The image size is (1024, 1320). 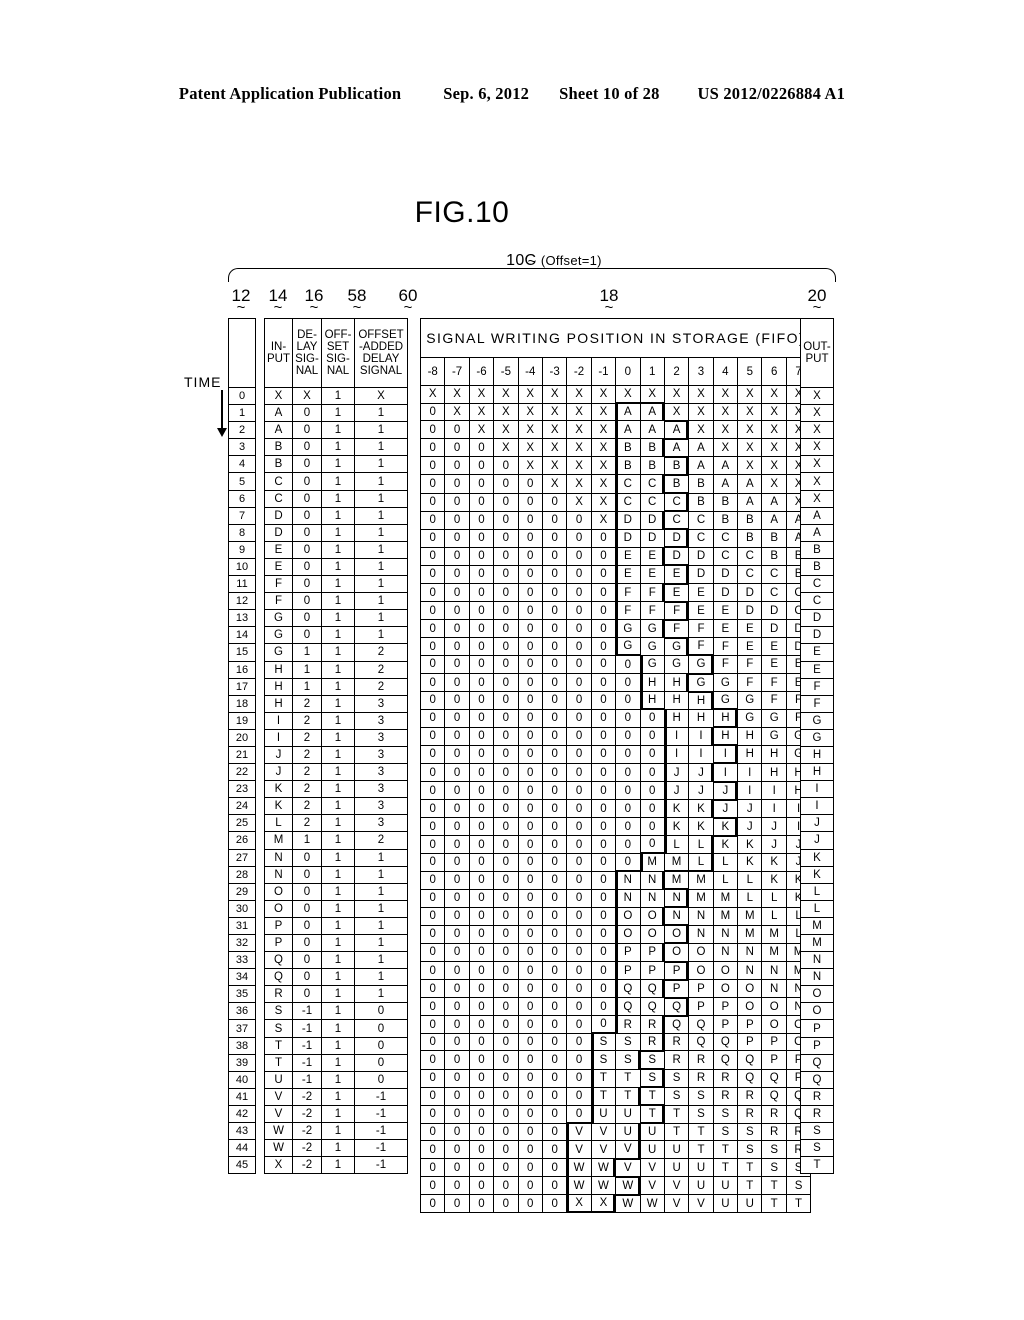 What do you see at coordinates (817, 772) in the screenshot?
I see `output-cell: H` at bounding box center [817, 772].